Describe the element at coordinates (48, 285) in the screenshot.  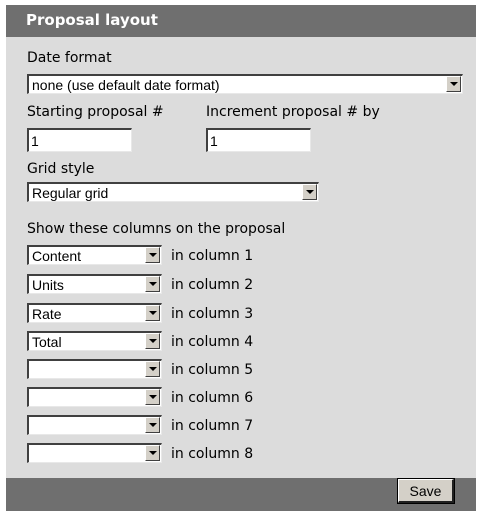
I see `column-2-value: Units` at that location.